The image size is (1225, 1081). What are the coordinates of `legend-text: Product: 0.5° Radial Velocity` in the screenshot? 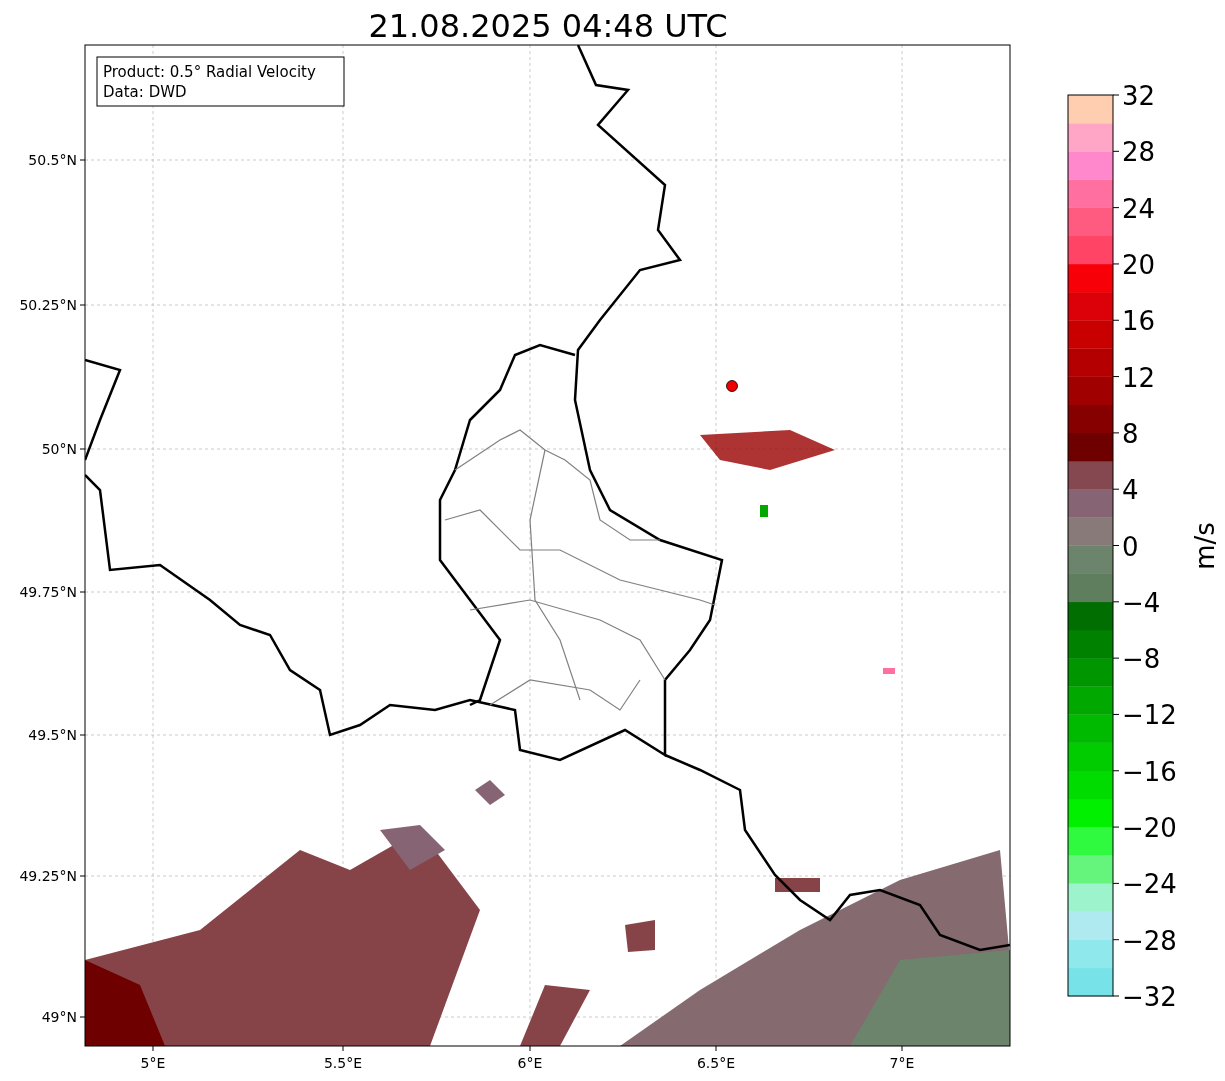 It's located at (209, 72).